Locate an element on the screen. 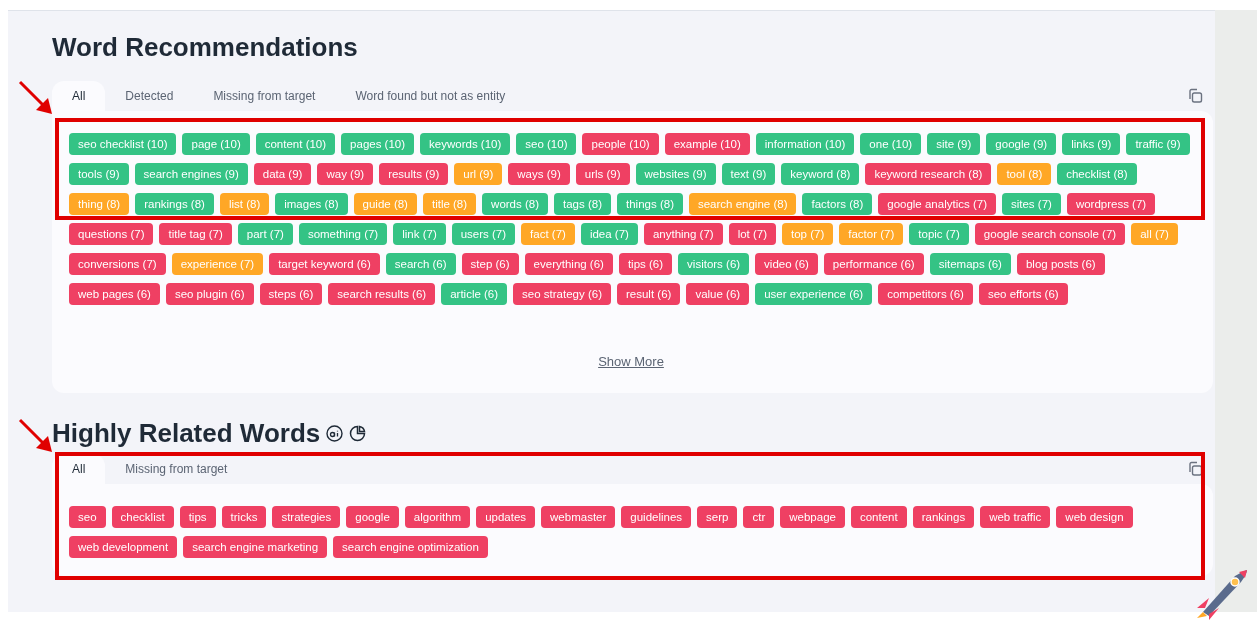 Image resolution: width=1257 pixels, height=620 pixels. tab: Word found but not as entity is located at coordinates (430, 96).